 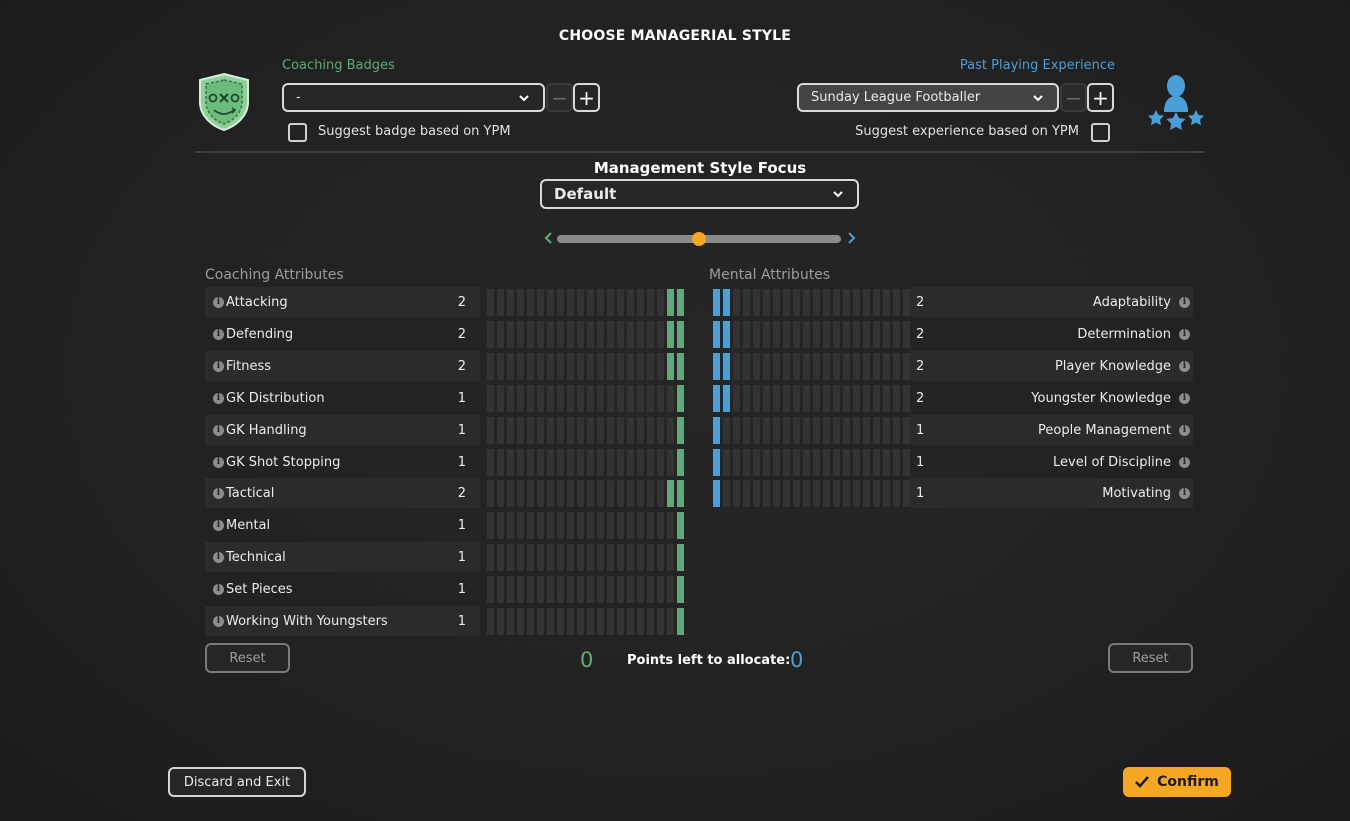 What do you see at coordinates (256, 557) in the screenshot?
I see `attribute-name: Technical` at bounding box center [256, 557].